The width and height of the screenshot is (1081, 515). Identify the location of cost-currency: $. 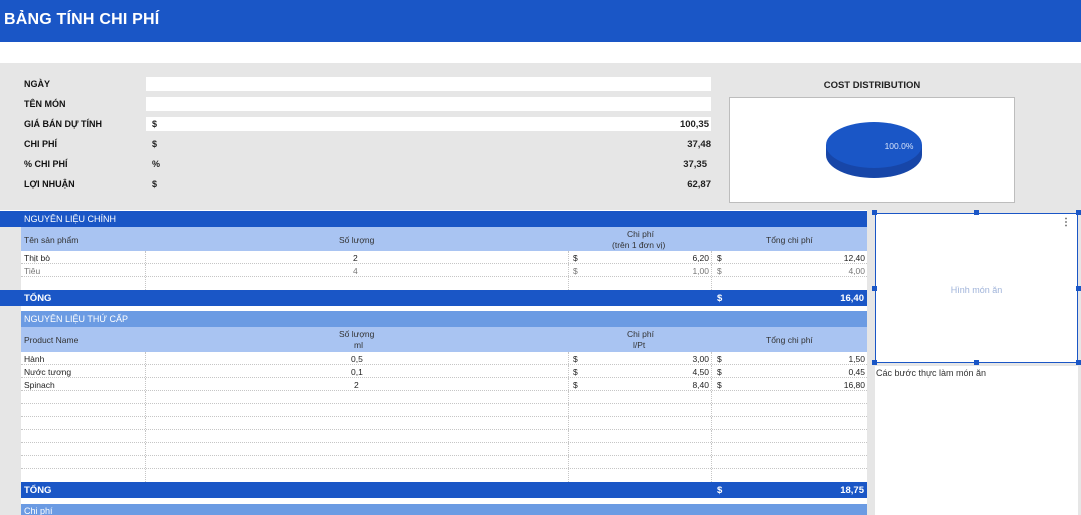
(155, 144).